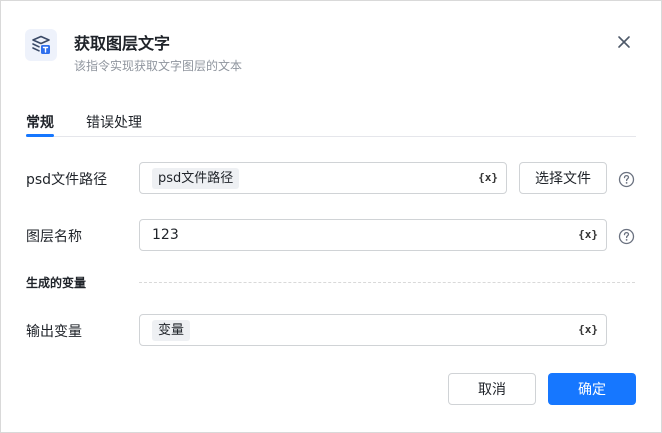 The width and height of the screenshot is (662, 433). What do you see at coordinates (114, 122) in the screenshot?
I see `tab-error-handling: 错误处理` at bounding box center [114, 122].